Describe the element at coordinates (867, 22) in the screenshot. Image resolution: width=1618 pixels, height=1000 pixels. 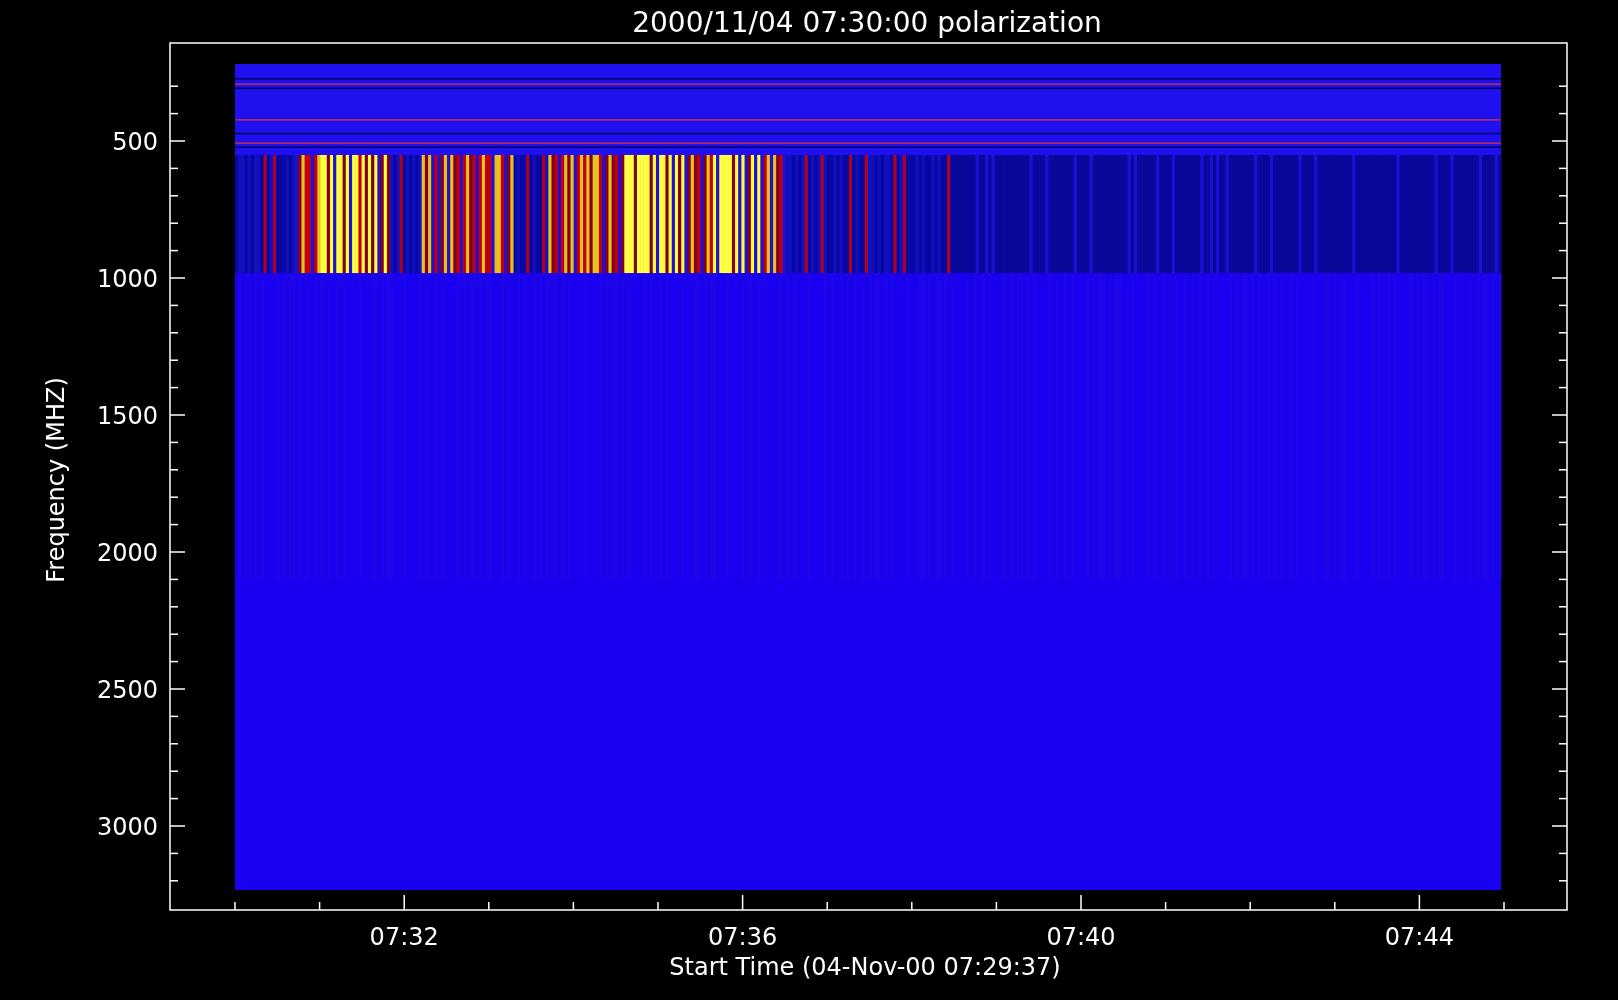
I see `chart-title: 2000/11/04 07:30:00 polarization` at that location.